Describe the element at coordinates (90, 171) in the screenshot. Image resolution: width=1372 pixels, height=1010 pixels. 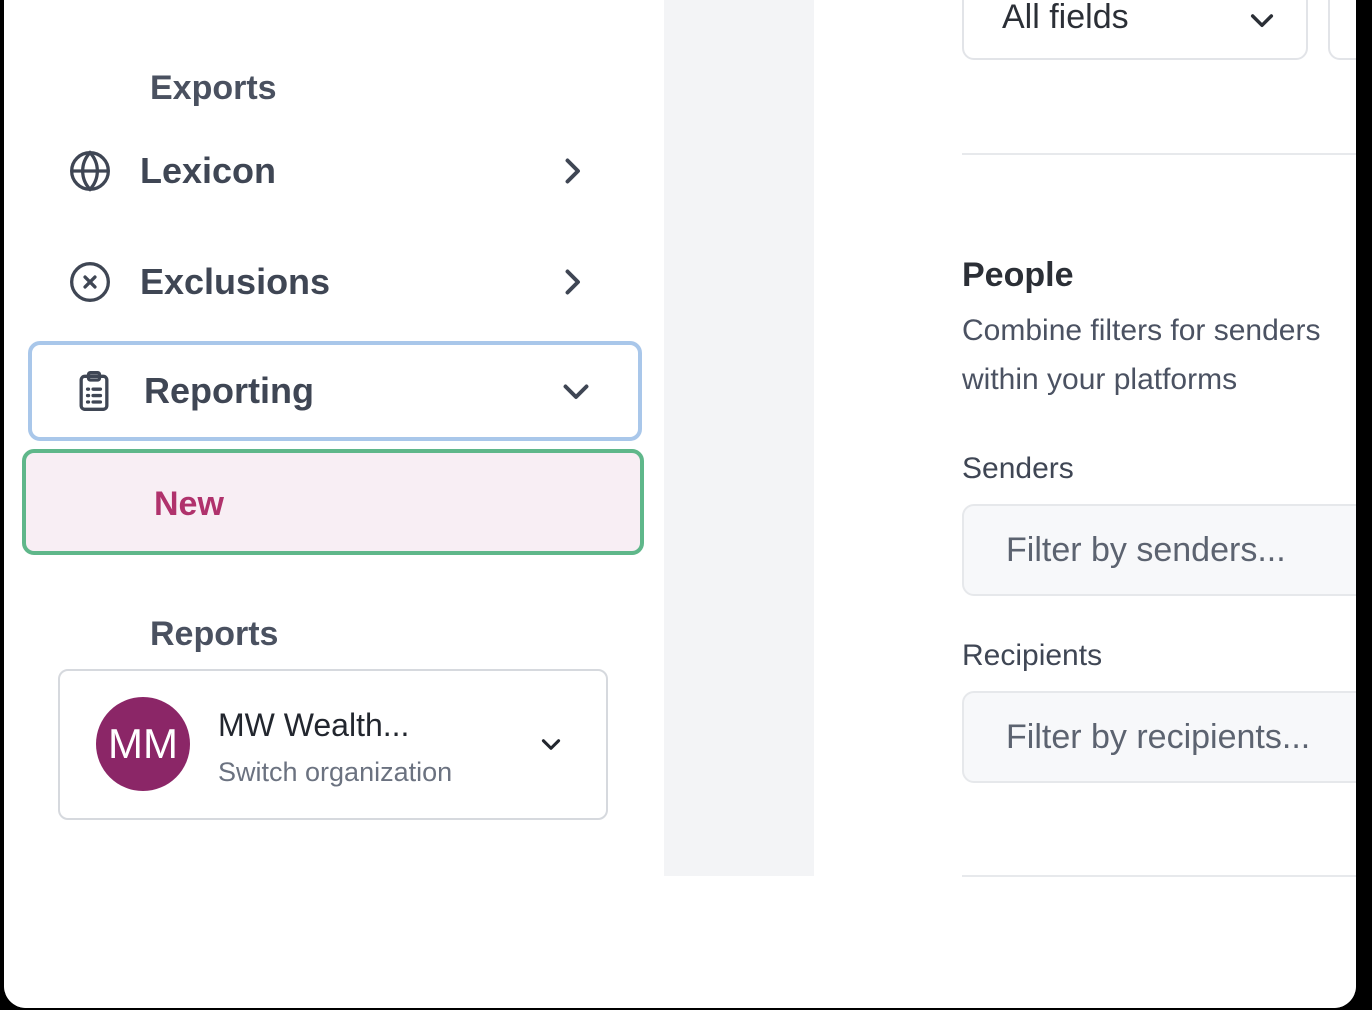
I see `globe-icon` at that location.